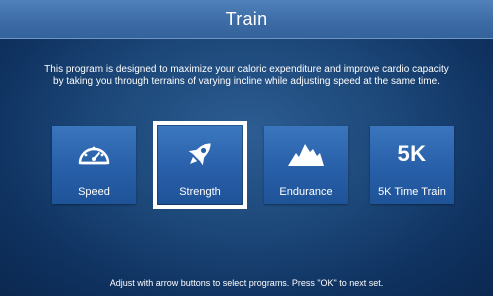 This screenshot has height=296, width=493. I want to click on program-label-speed: Speed, so click(94, 192).